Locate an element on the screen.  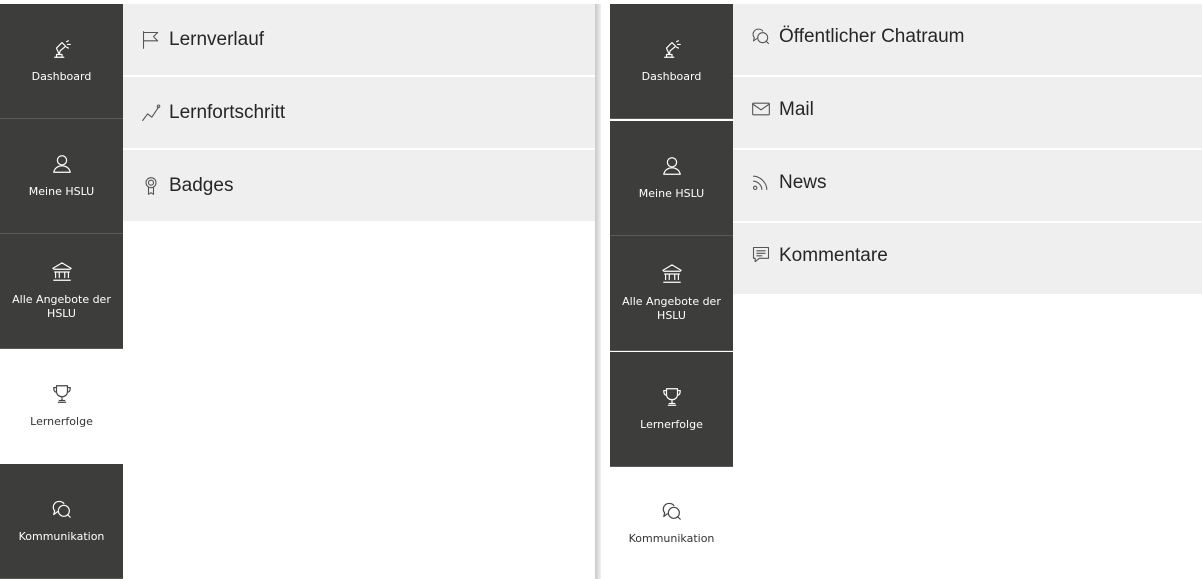
progress-line-icon is located at coordinates (151, 112).